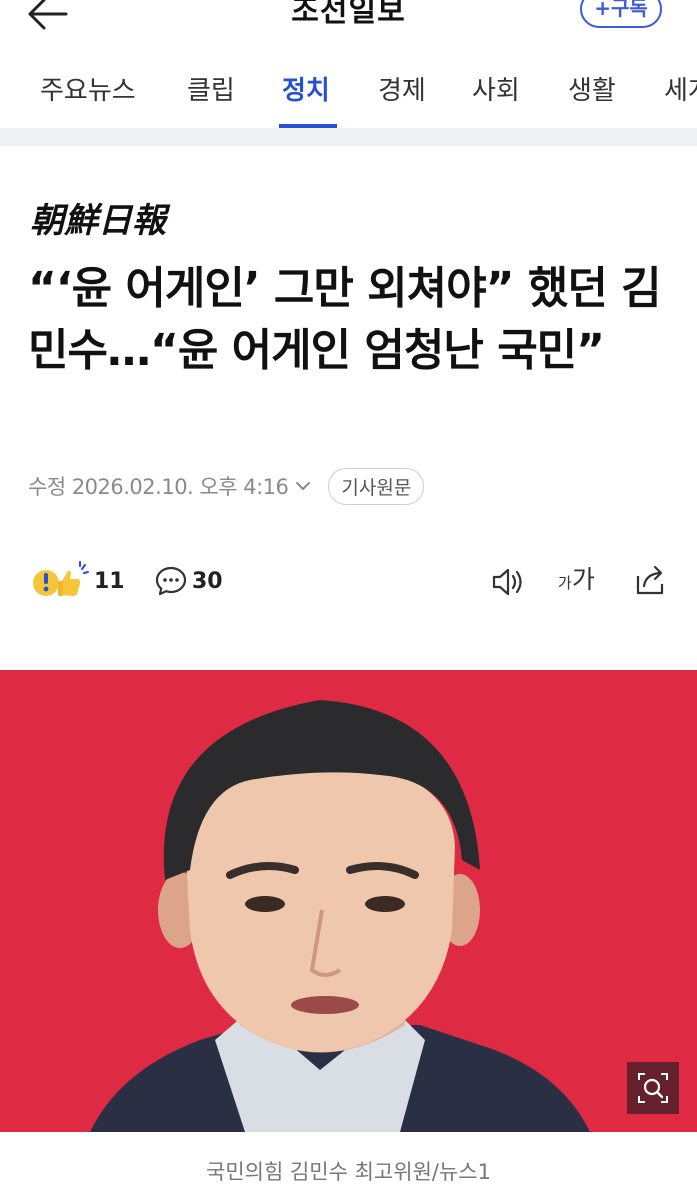  I want to click on tab-society: 사회, so click(496, 88).